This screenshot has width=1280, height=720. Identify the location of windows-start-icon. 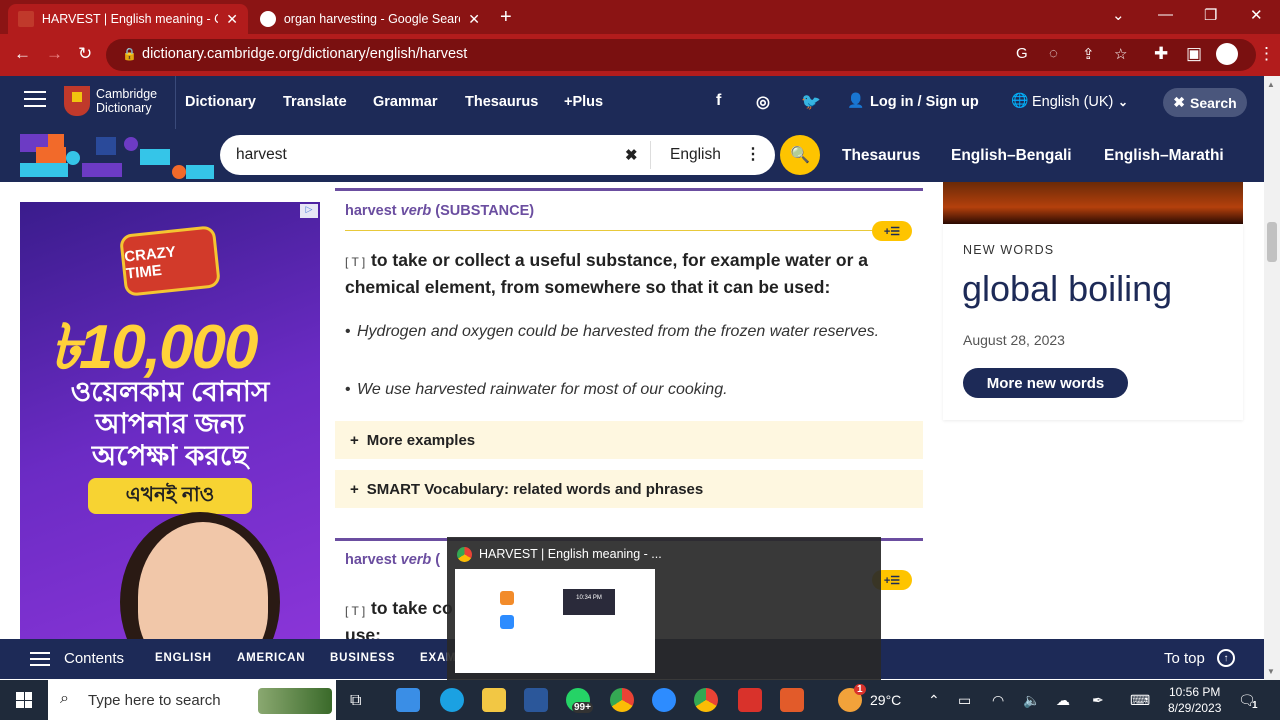
(24, 700).